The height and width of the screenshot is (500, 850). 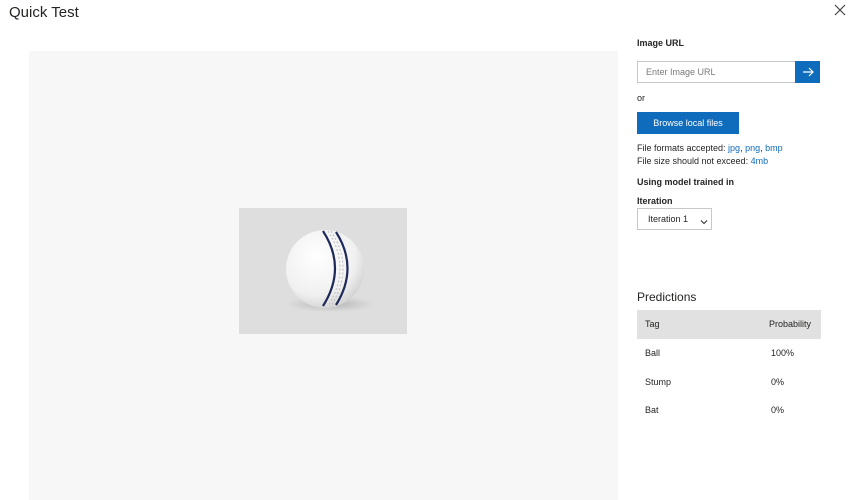 What do you see at coordinates (783, 353) in the screenshot?
I see `row-probability: 100%` at bounding box center [783, 353].